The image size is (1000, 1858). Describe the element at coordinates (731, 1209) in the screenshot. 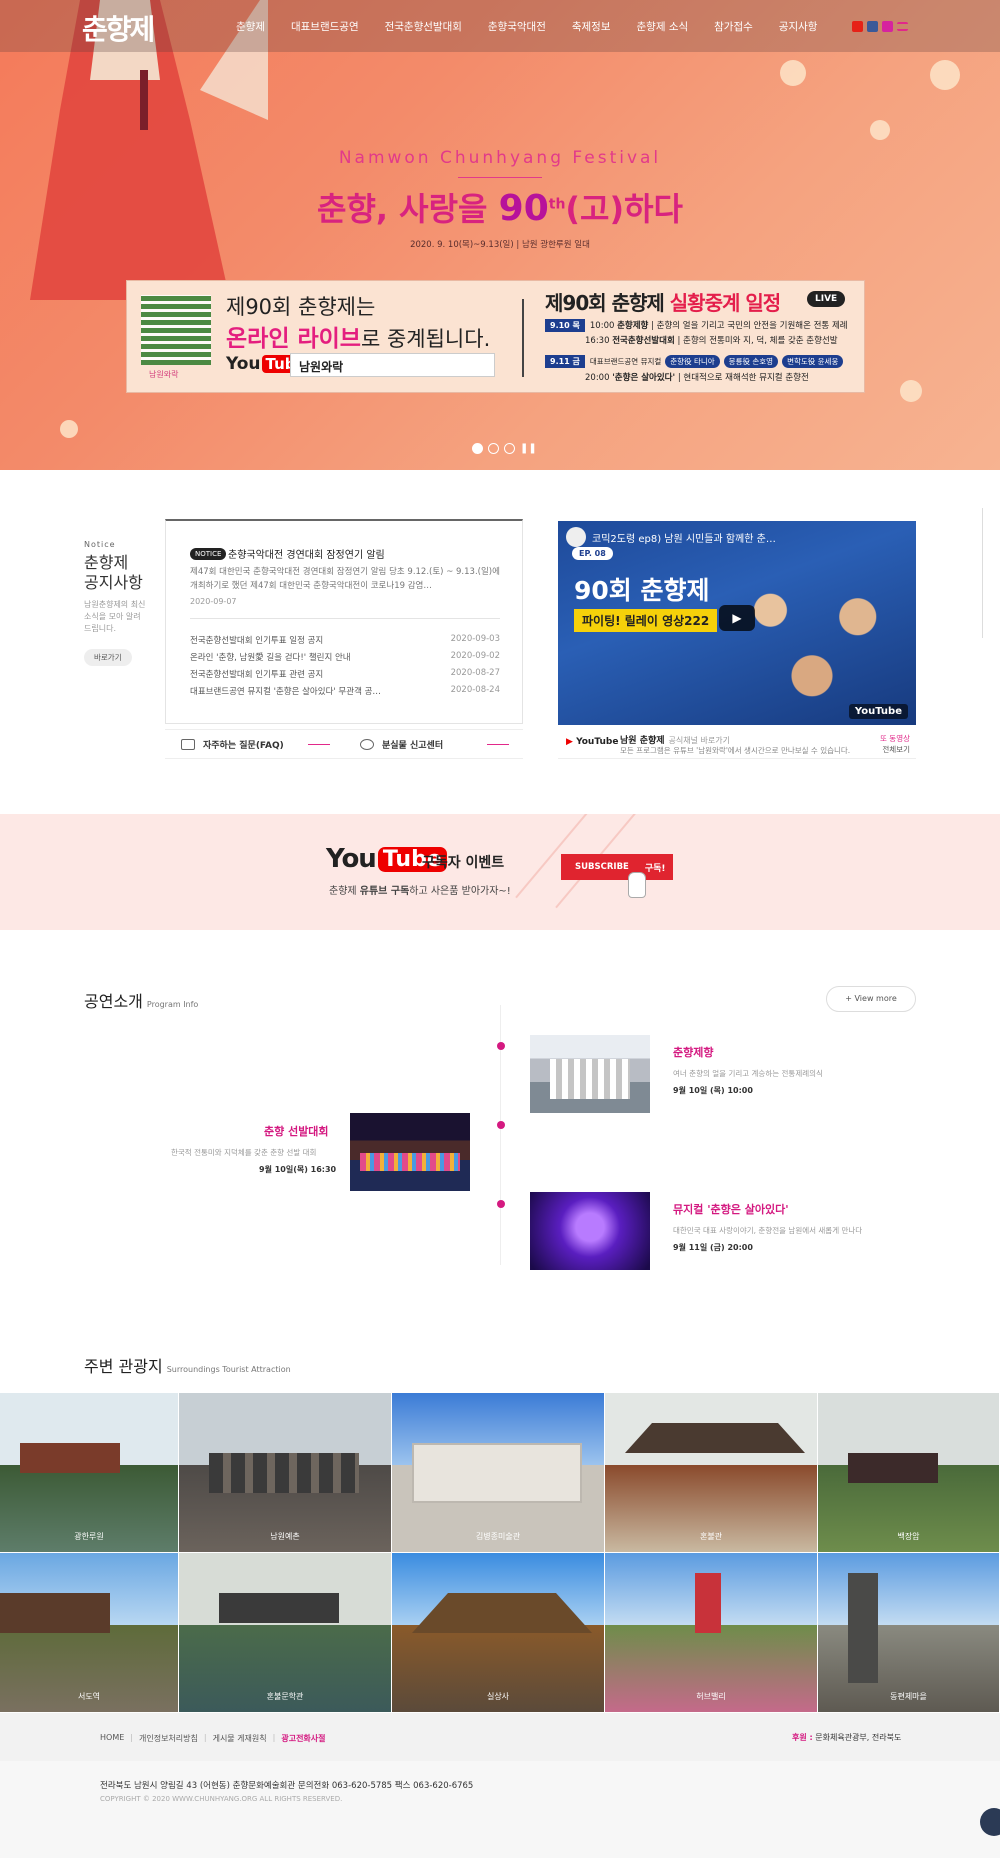

I see `program-title-musical: 뮤지컬 '춘향은 살아있다'` at that location.